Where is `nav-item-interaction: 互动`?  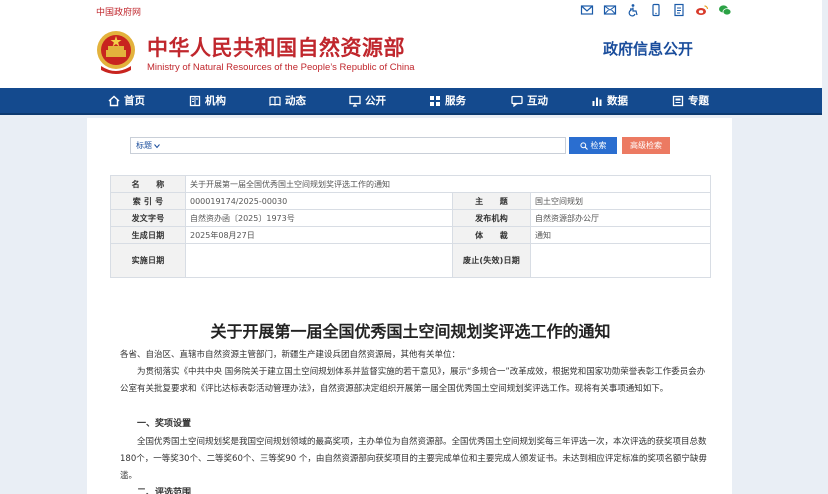
nav-item-interaction: 互动 is located at coordinates (529, 100).